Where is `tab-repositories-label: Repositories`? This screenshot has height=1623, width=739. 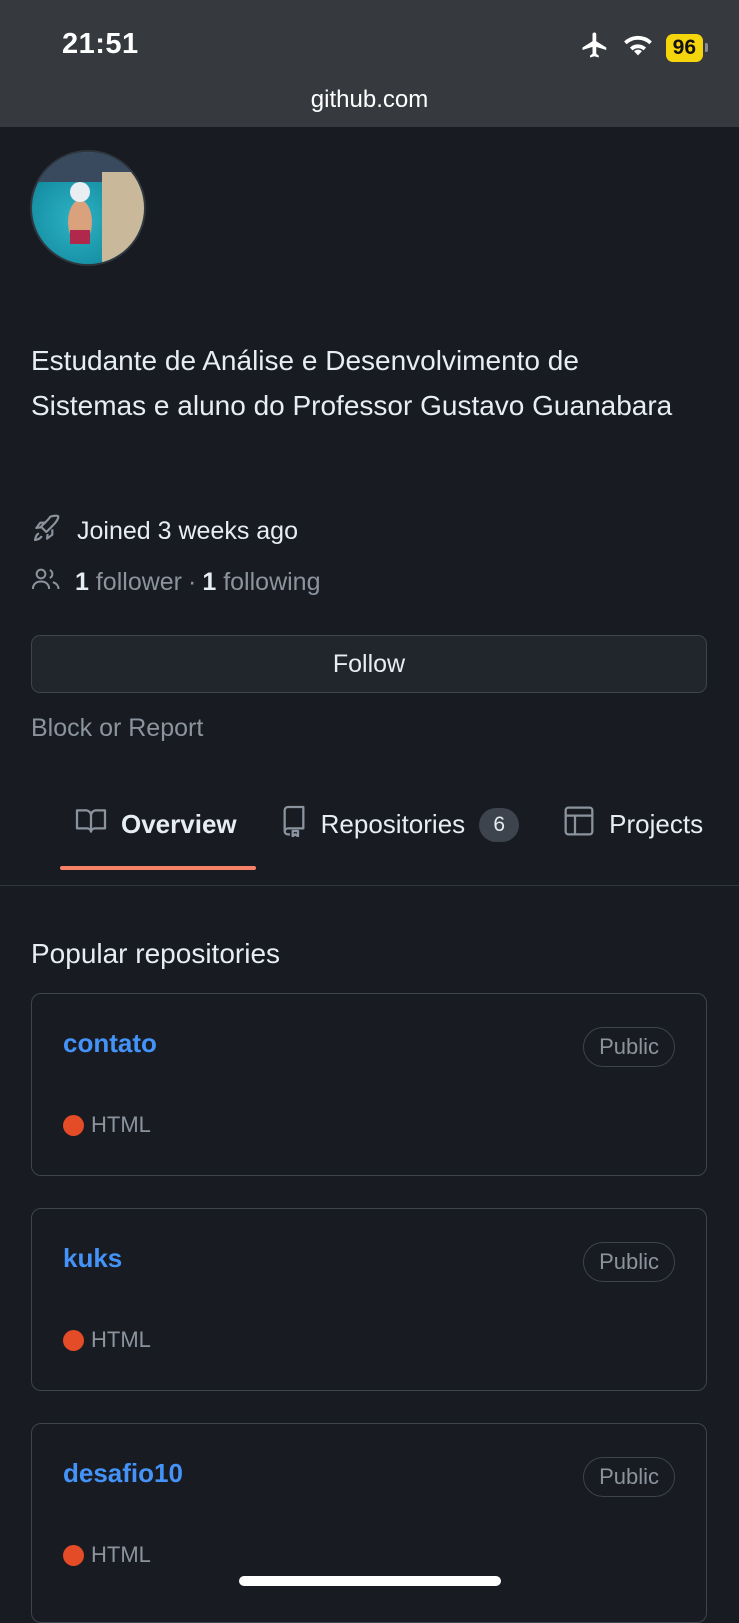 tab-repositories-label: Repositories is located at coordinates (393, 824).